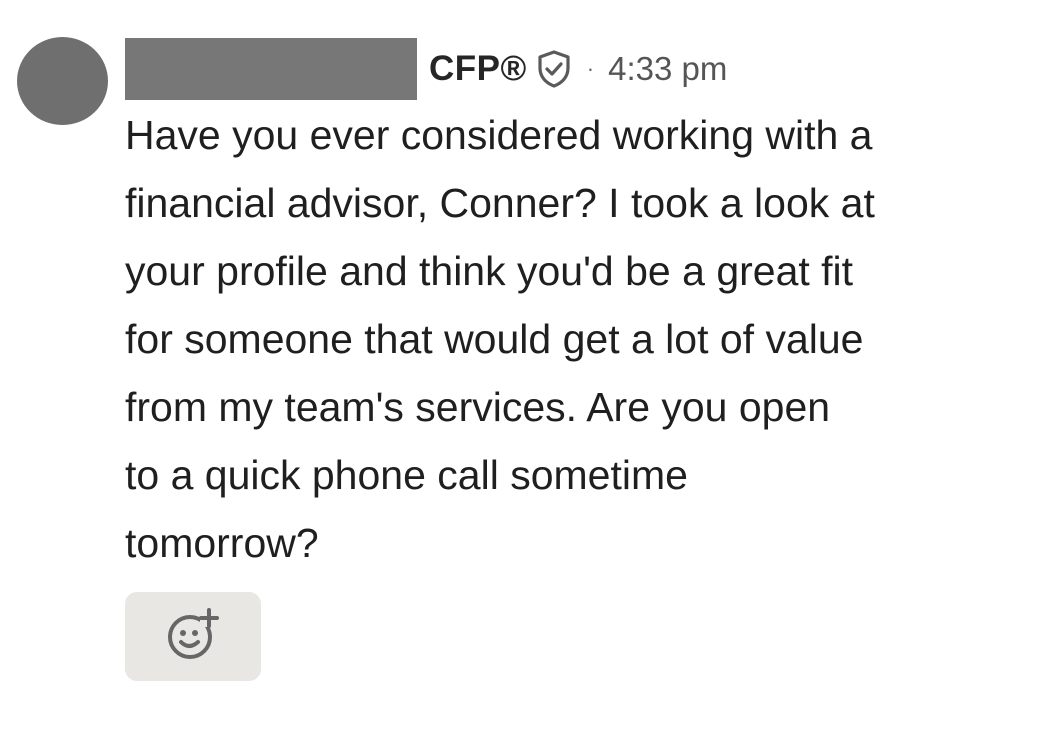 The height and width of the screenshot is (730, 1050). I want to click on sender-name-redacted, so click(271, 69).